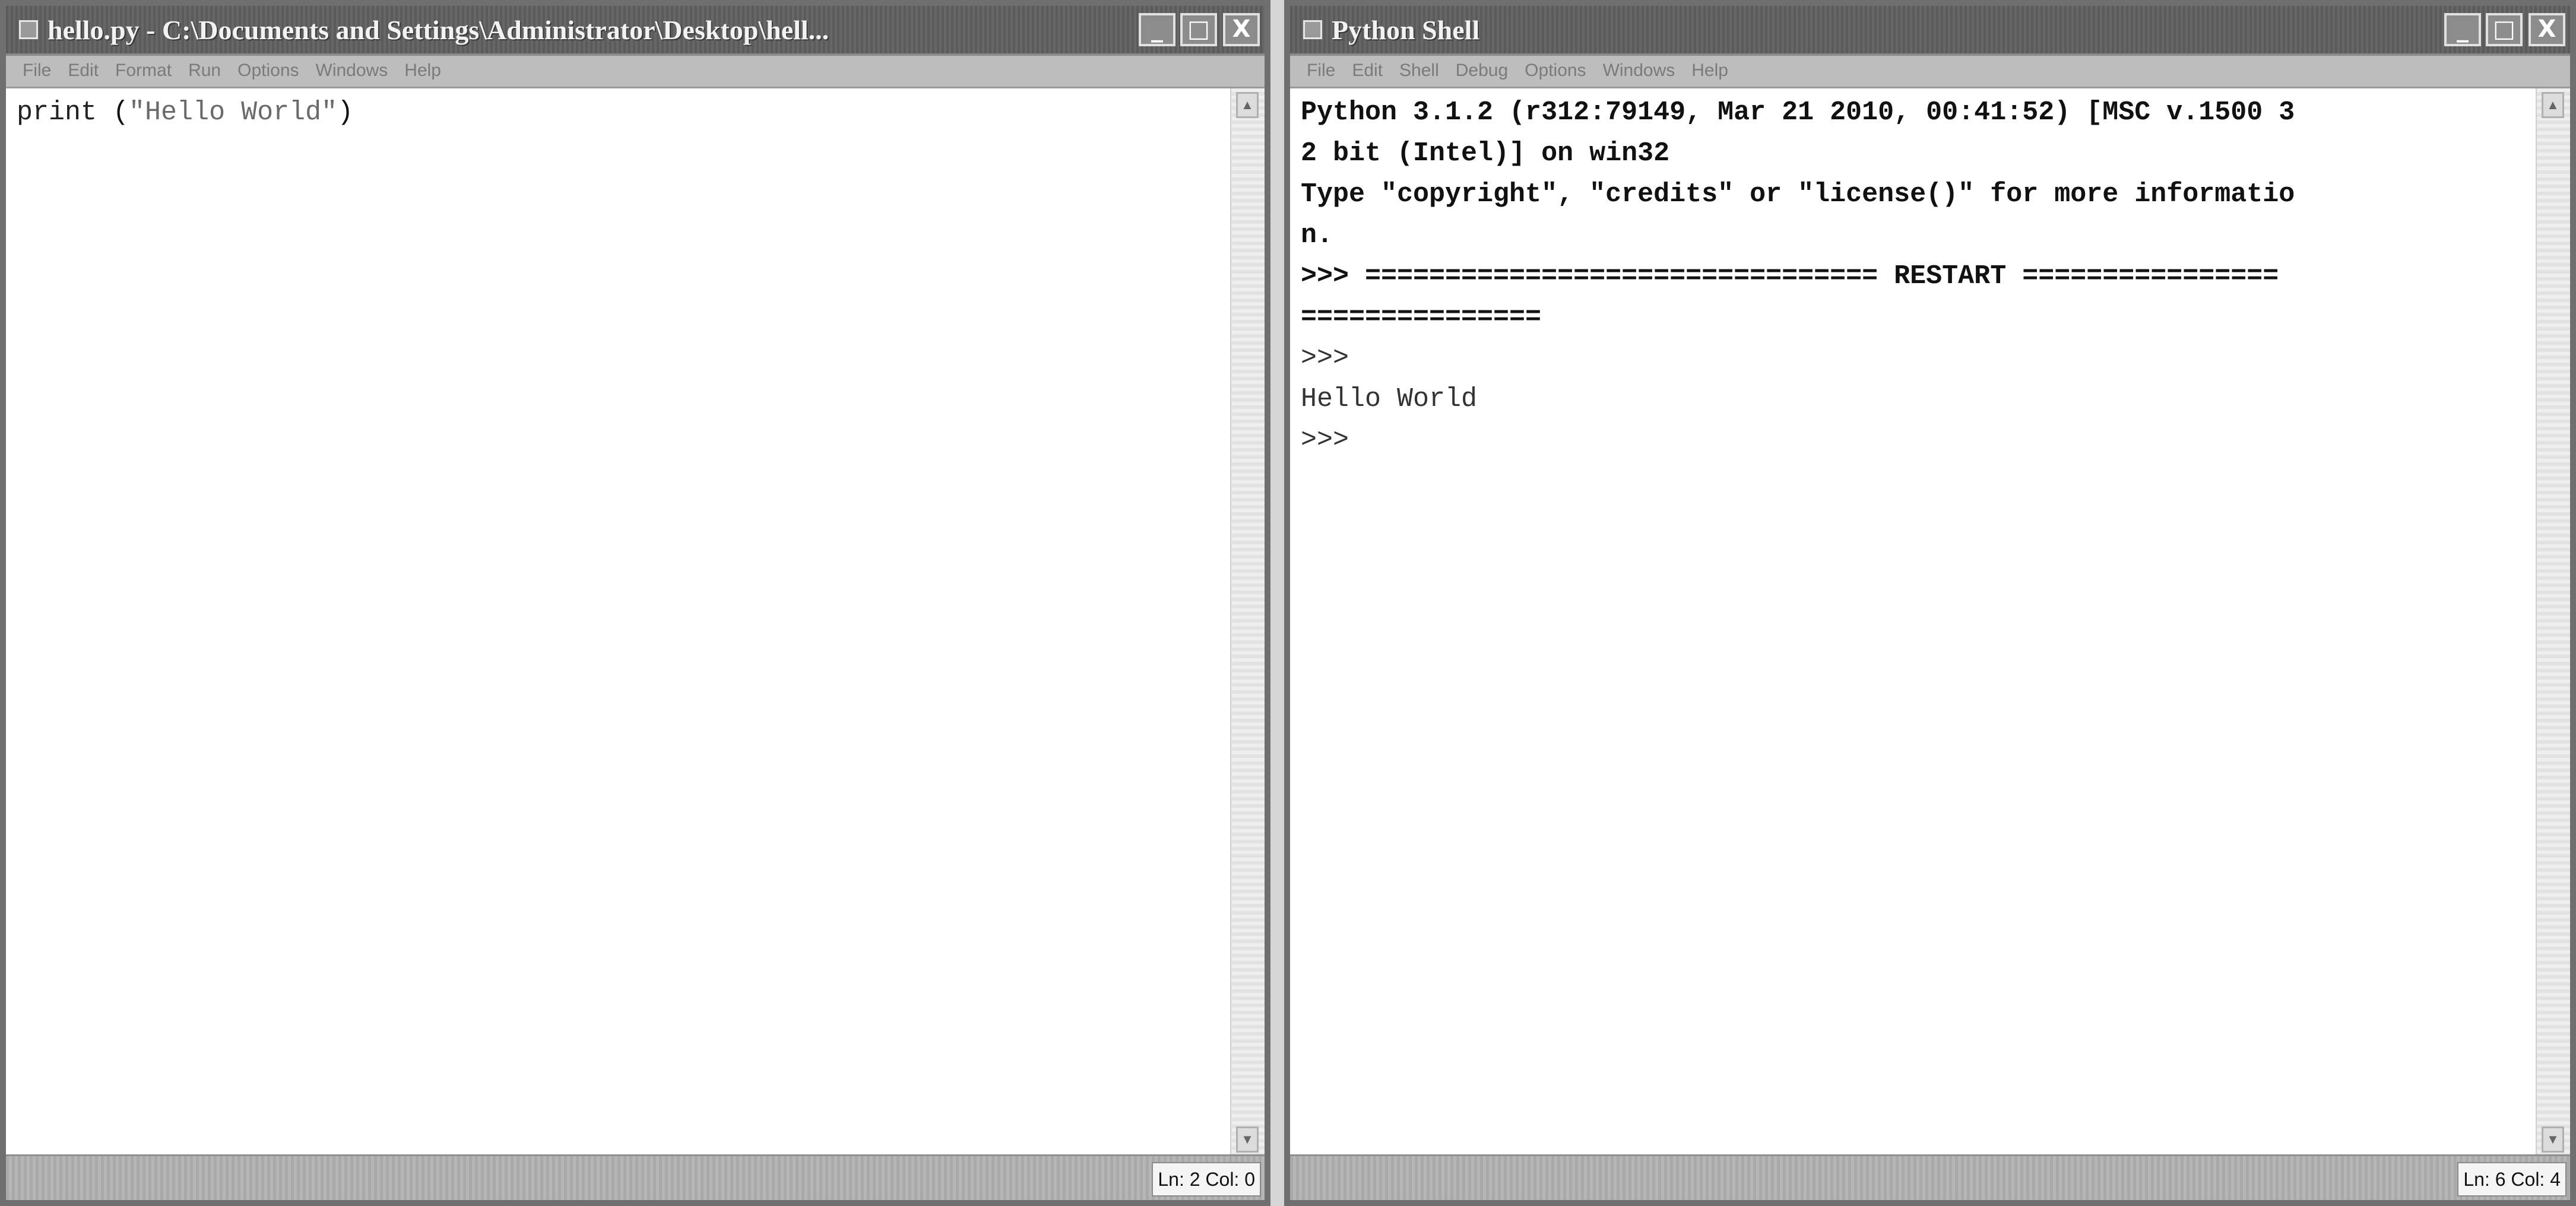 The image size is (2576, 1206). Describe the element at coordinates (144, 71) in the screenshot. I see `menu-format: Format` at that location.